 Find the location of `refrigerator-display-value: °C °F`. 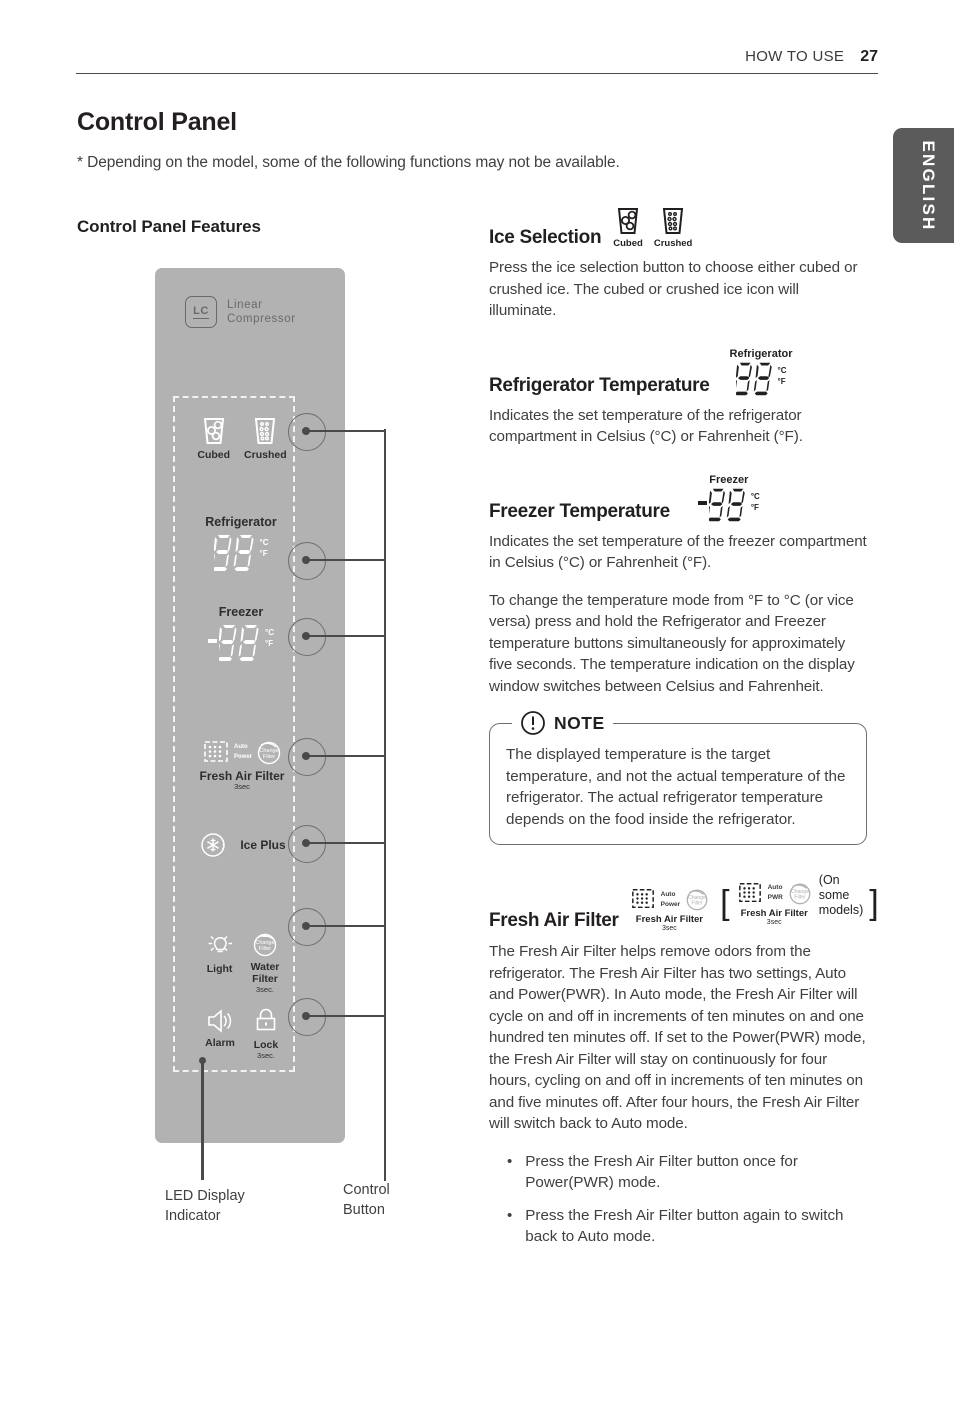

refrigerator-display-value: °C °F is located at coordinates (761, 379).